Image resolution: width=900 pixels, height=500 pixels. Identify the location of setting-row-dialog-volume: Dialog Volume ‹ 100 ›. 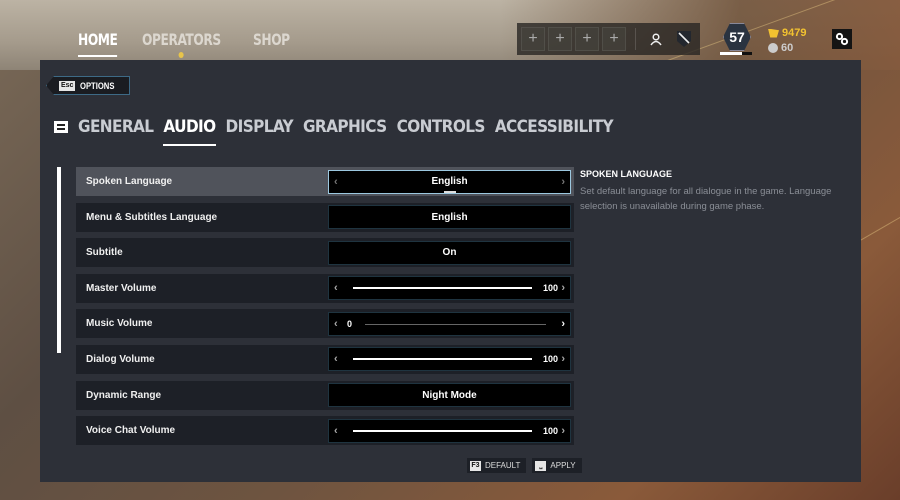
(325, 359).